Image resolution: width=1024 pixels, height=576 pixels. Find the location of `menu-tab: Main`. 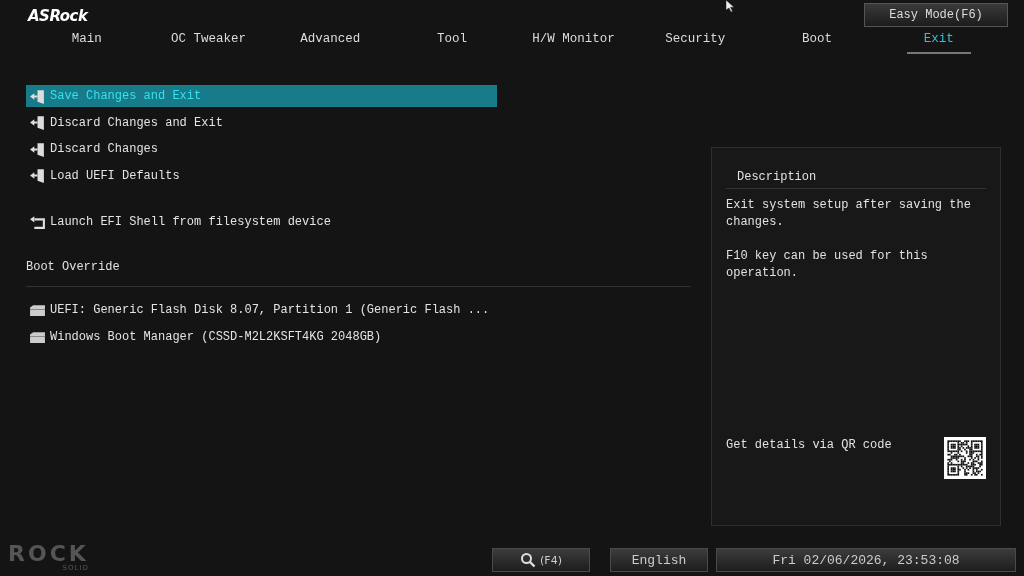

menu-tab: Main is located at coordinates (86, 40).